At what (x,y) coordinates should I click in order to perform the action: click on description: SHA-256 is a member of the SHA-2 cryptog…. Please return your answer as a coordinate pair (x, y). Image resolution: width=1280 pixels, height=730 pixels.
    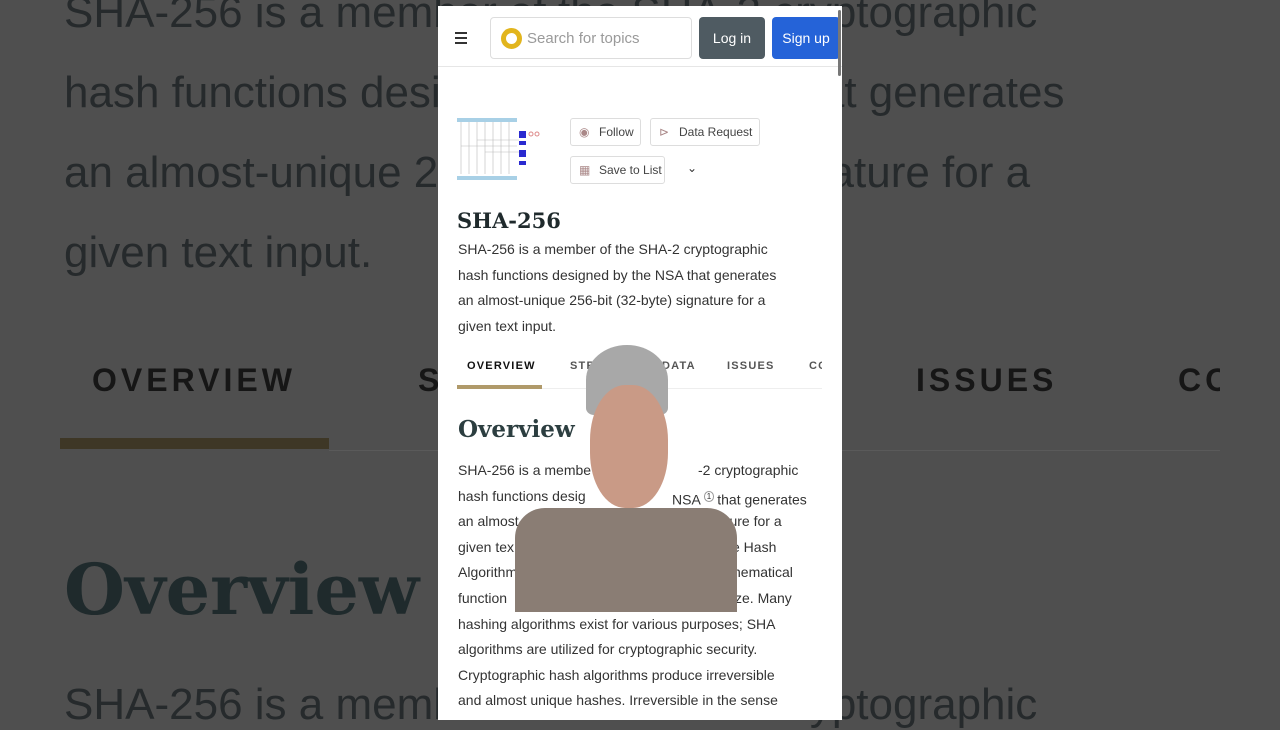
    Looking at the image, I should click on (638, 288).